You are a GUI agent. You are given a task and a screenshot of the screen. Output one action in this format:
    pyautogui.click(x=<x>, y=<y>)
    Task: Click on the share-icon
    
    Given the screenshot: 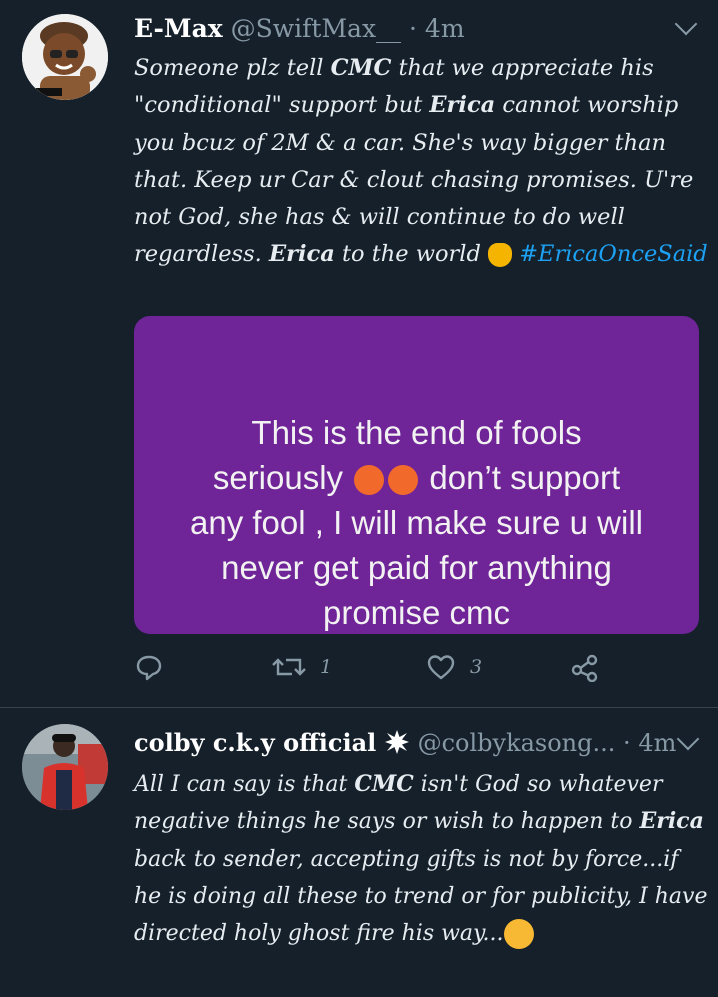 What is the action you would take?
    pyautogui.click(x=584, y=668)
    